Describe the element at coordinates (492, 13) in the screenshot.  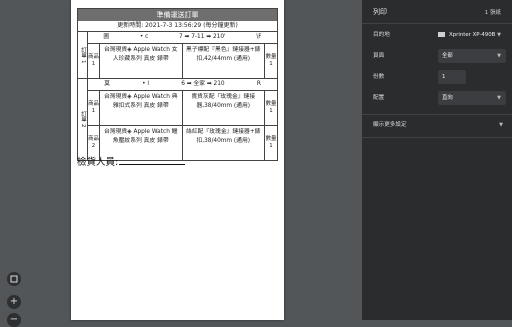
I see `sheet-count: 1 張紙` at that location.